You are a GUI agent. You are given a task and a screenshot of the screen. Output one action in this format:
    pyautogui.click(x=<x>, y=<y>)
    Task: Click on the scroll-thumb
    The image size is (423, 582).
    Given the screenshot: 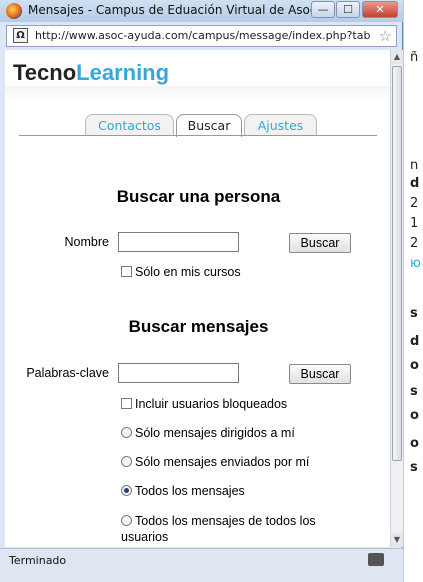 What is the action you would take?
    pyautogui.click(x=397, y=263)
    